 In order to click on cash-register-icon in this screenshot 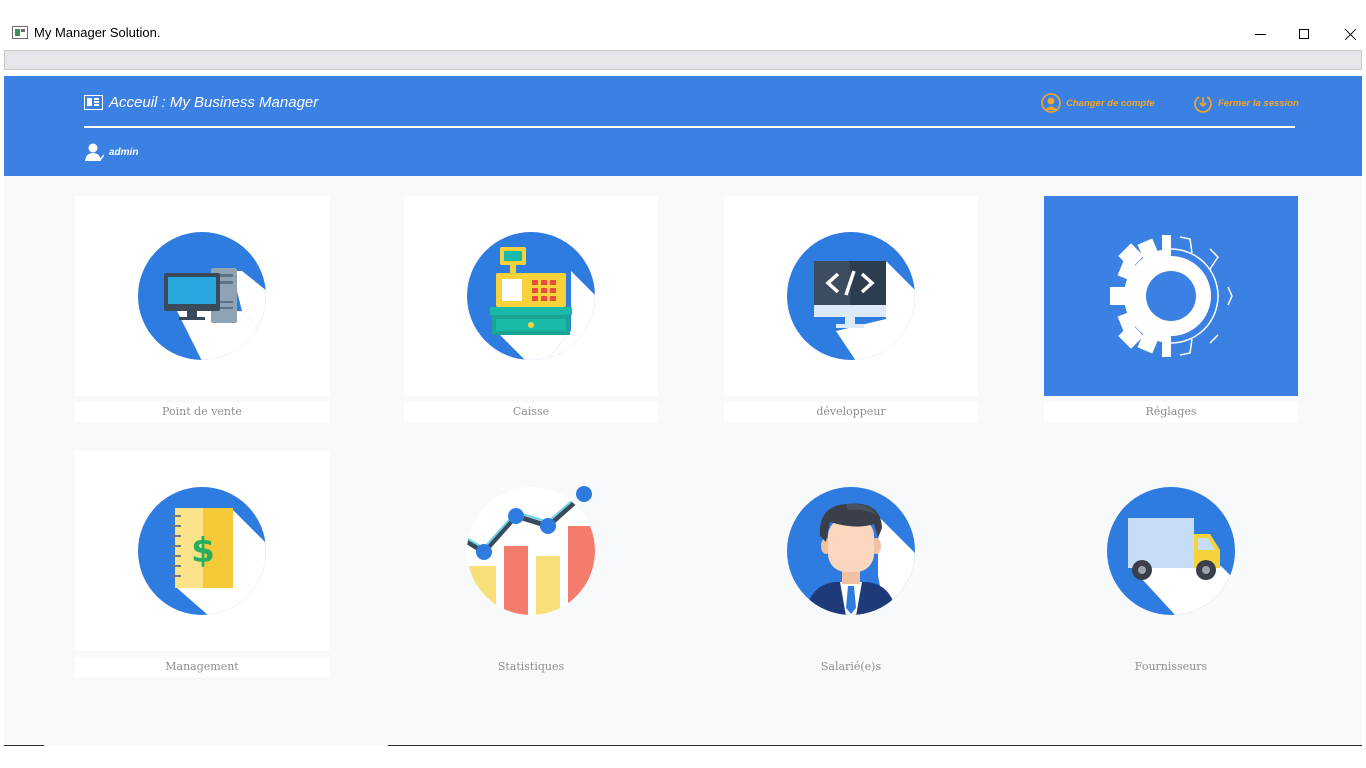, I will do `click(531, 296)`.